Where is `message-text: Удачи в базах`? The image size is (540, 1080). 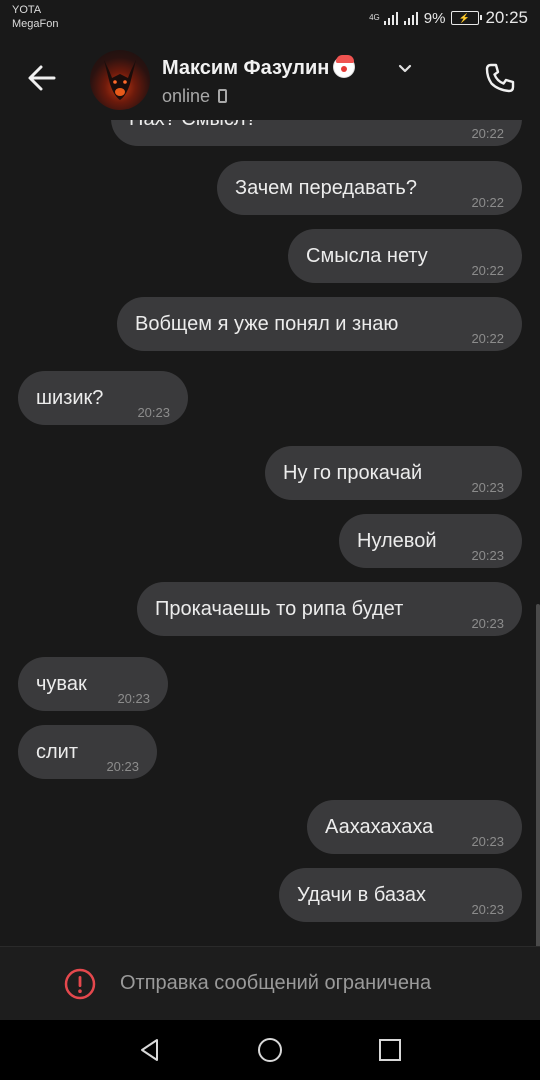
message-text: Удачи в базах is located at coordinates (362, 895).